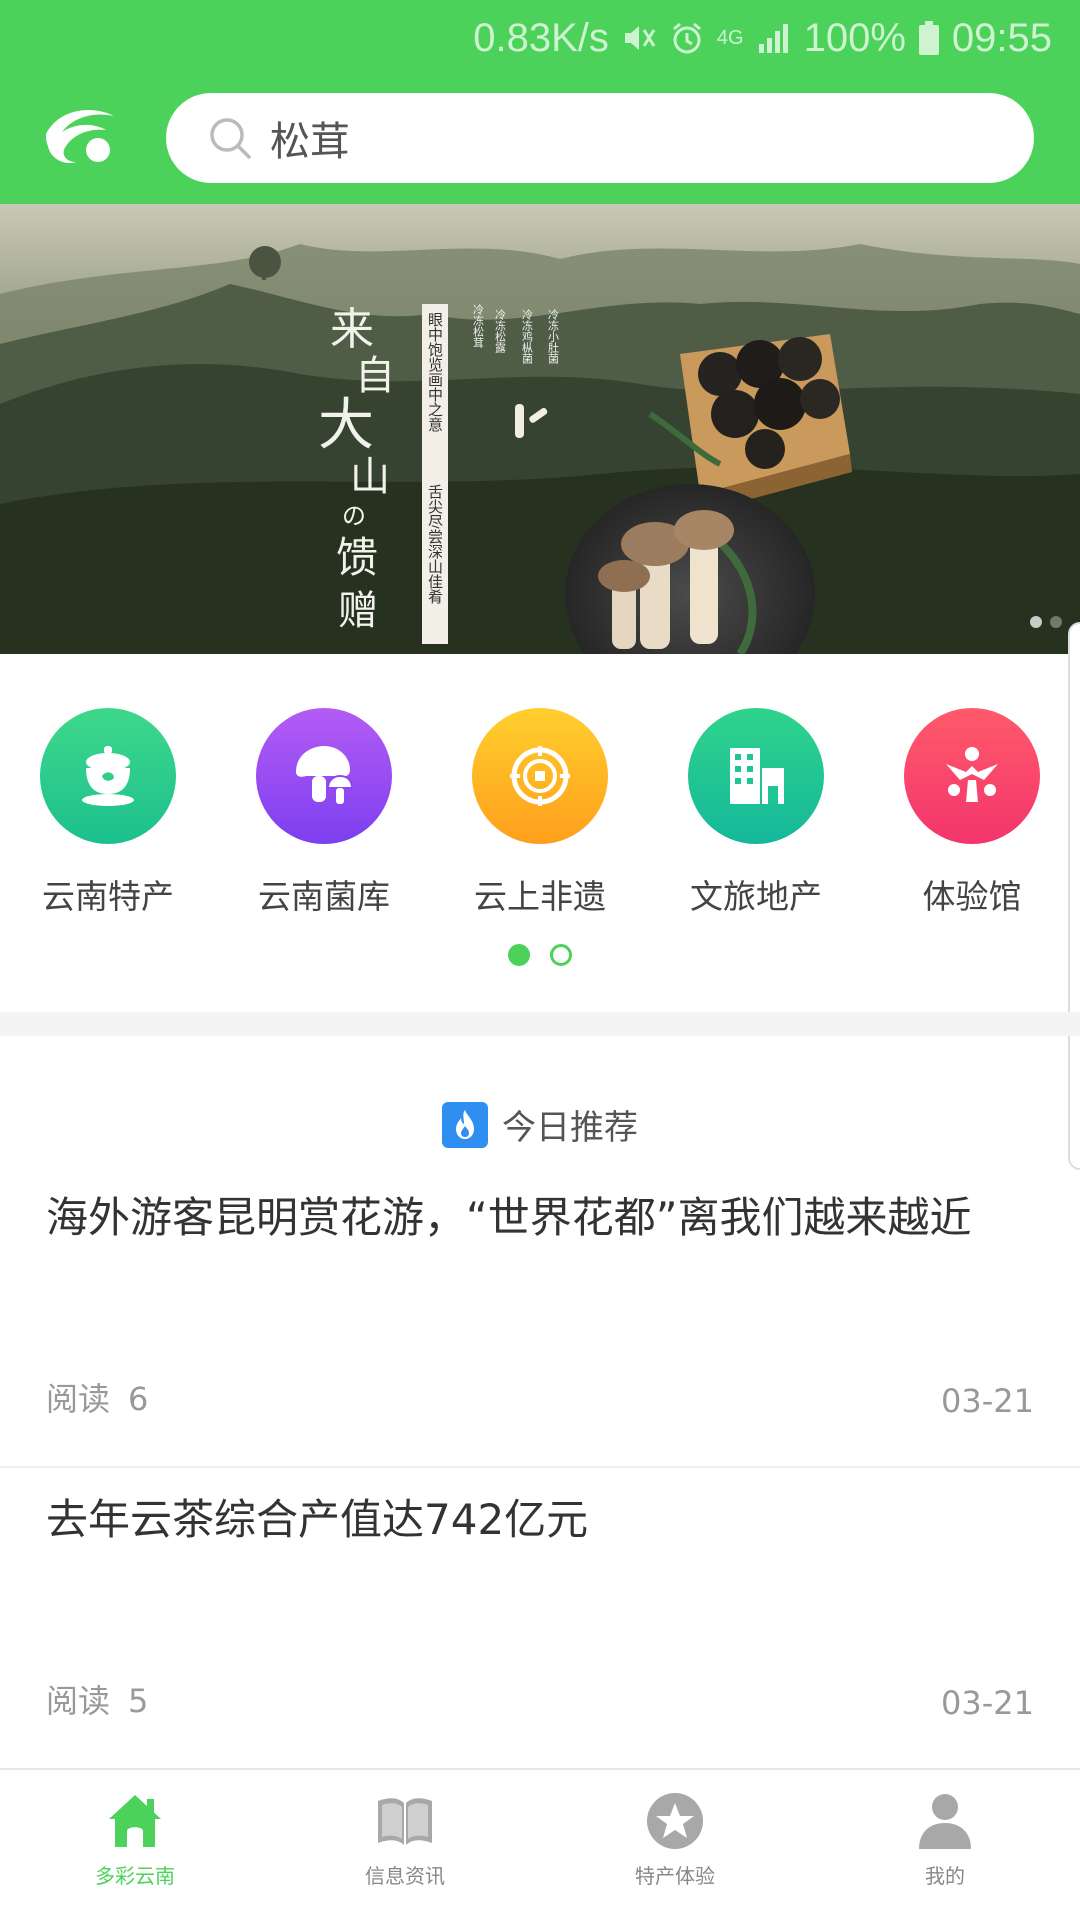  I want to click on tea-set-icon, so click(108, 776).